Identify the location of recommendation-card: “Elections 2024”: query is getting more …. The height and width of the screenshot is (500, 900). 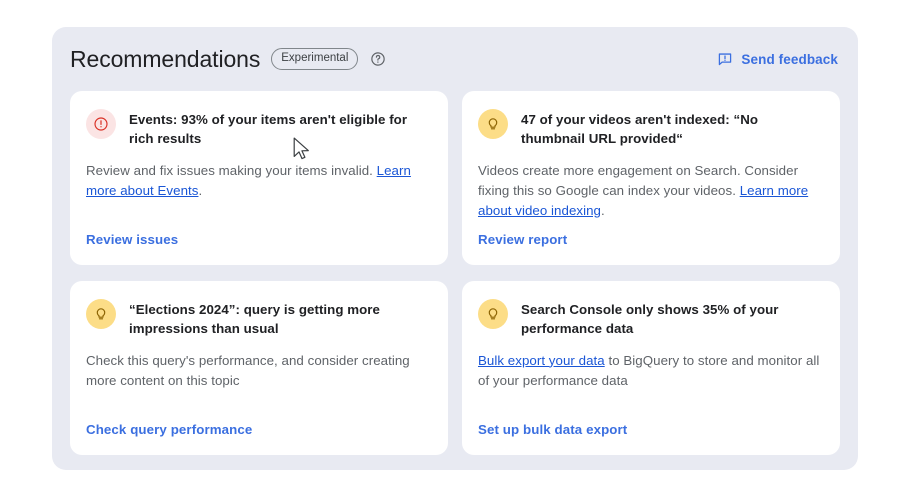
(259, 368).